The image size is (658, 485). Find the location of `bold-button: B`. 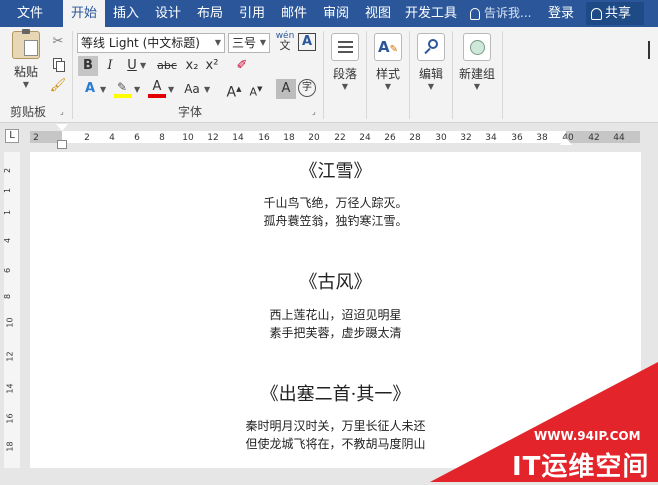

bold-button: B is located at coordinates (88, 66).